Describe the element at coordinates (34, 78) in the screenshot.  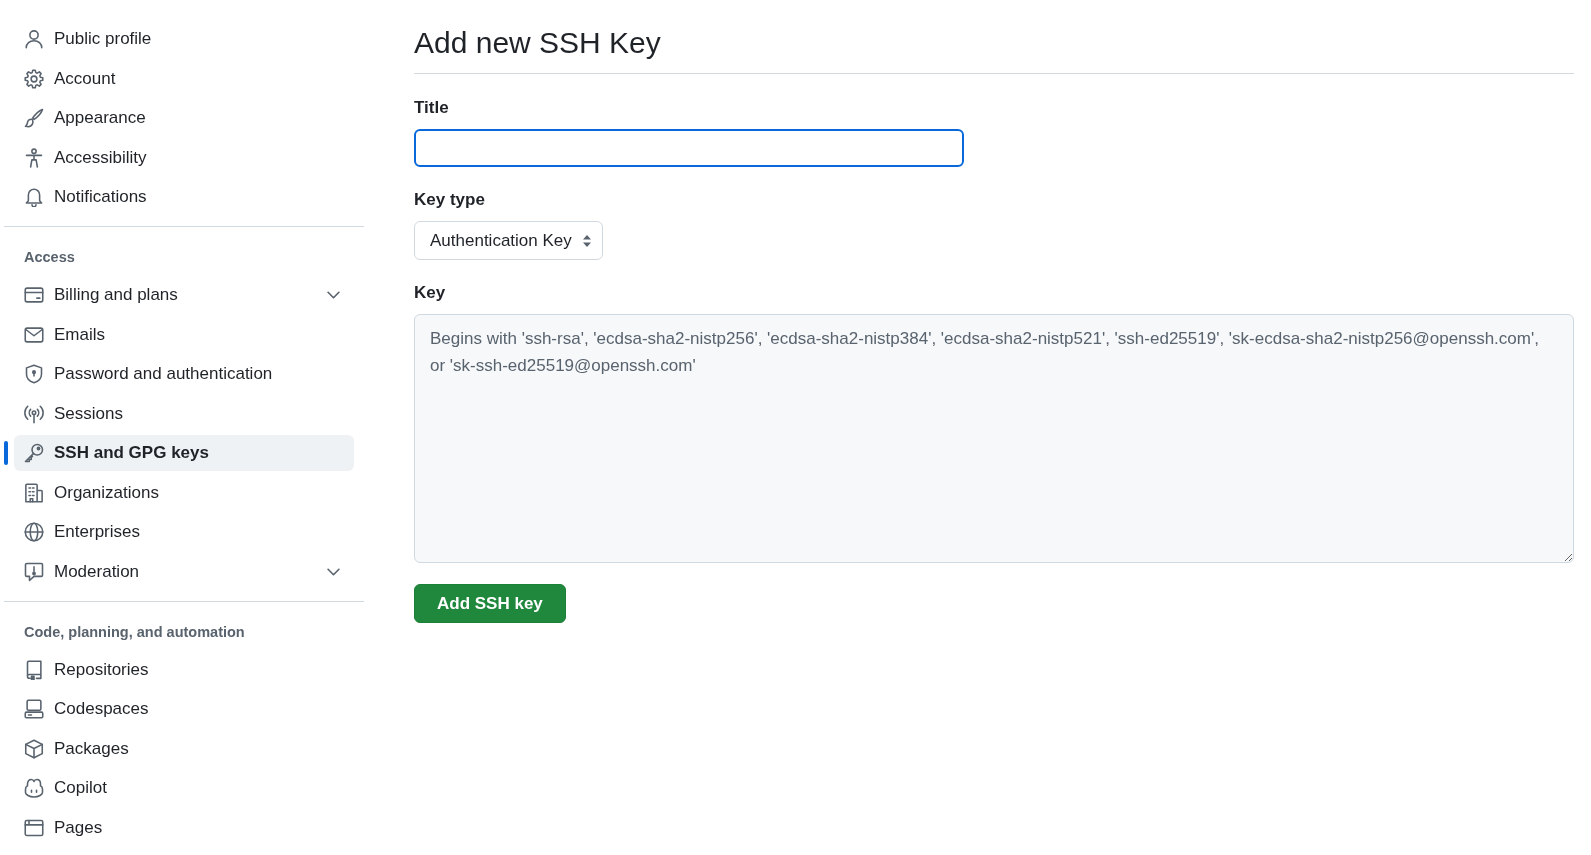
I see `gear-icon` at that location.